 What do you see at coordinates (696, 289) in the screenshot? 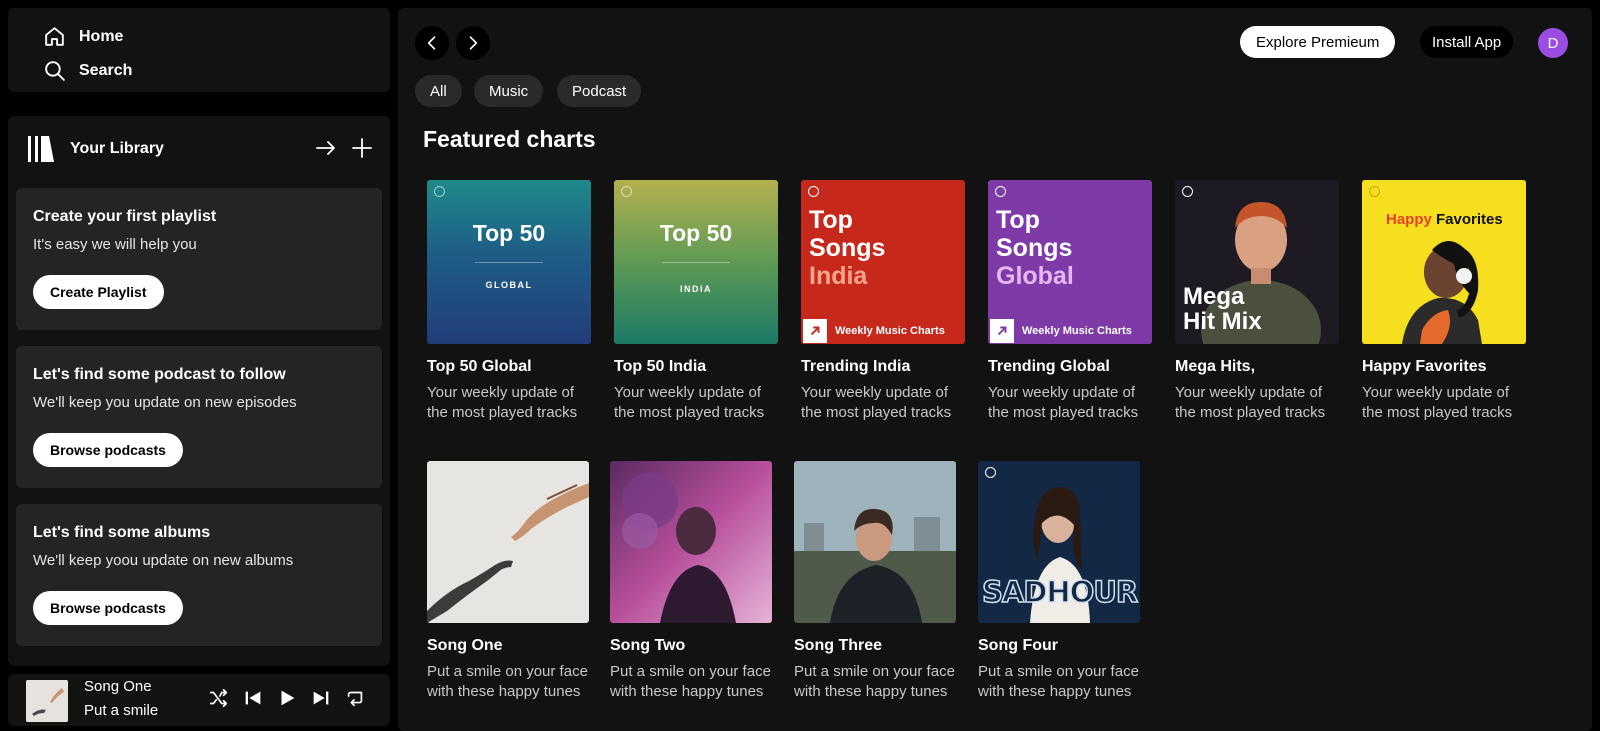
I see `cover-subtitle: INDIA` at bounding box center [696, 289].